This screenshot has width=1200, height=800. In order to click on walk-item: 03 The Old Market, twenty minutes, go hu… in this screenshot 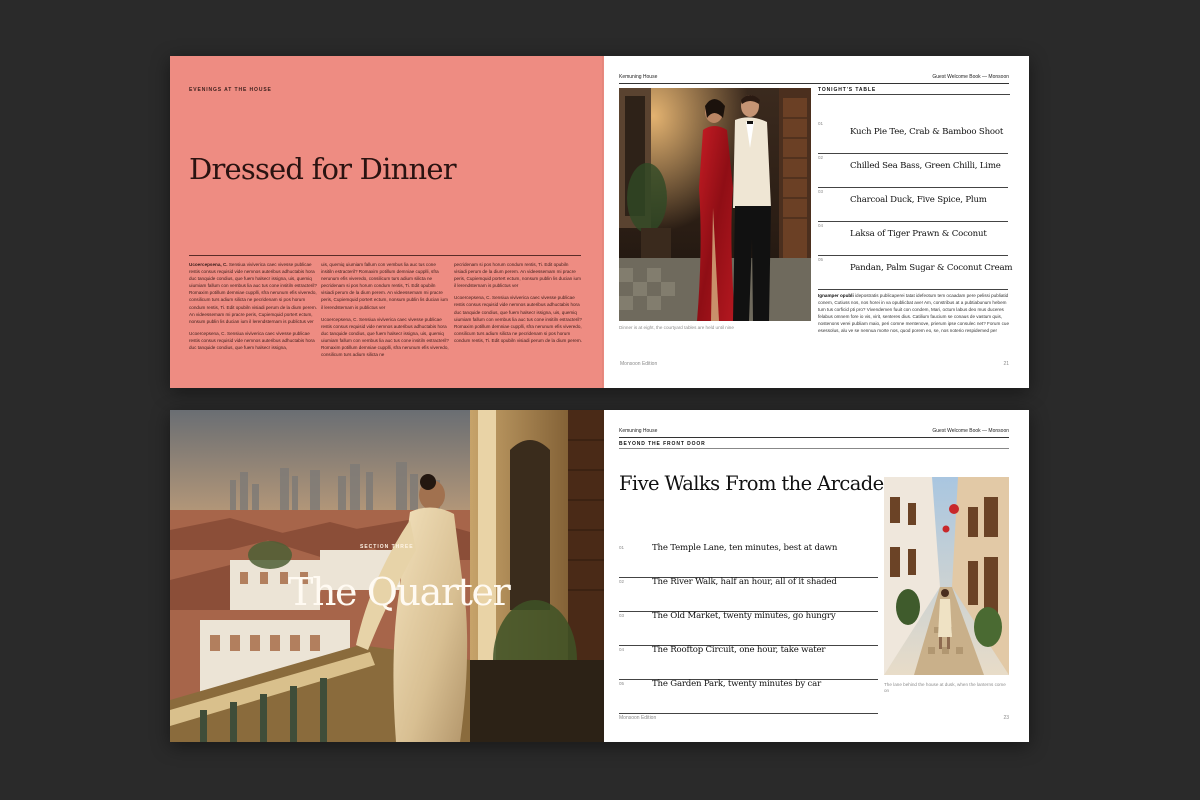, I will do `click(748, 628)`.